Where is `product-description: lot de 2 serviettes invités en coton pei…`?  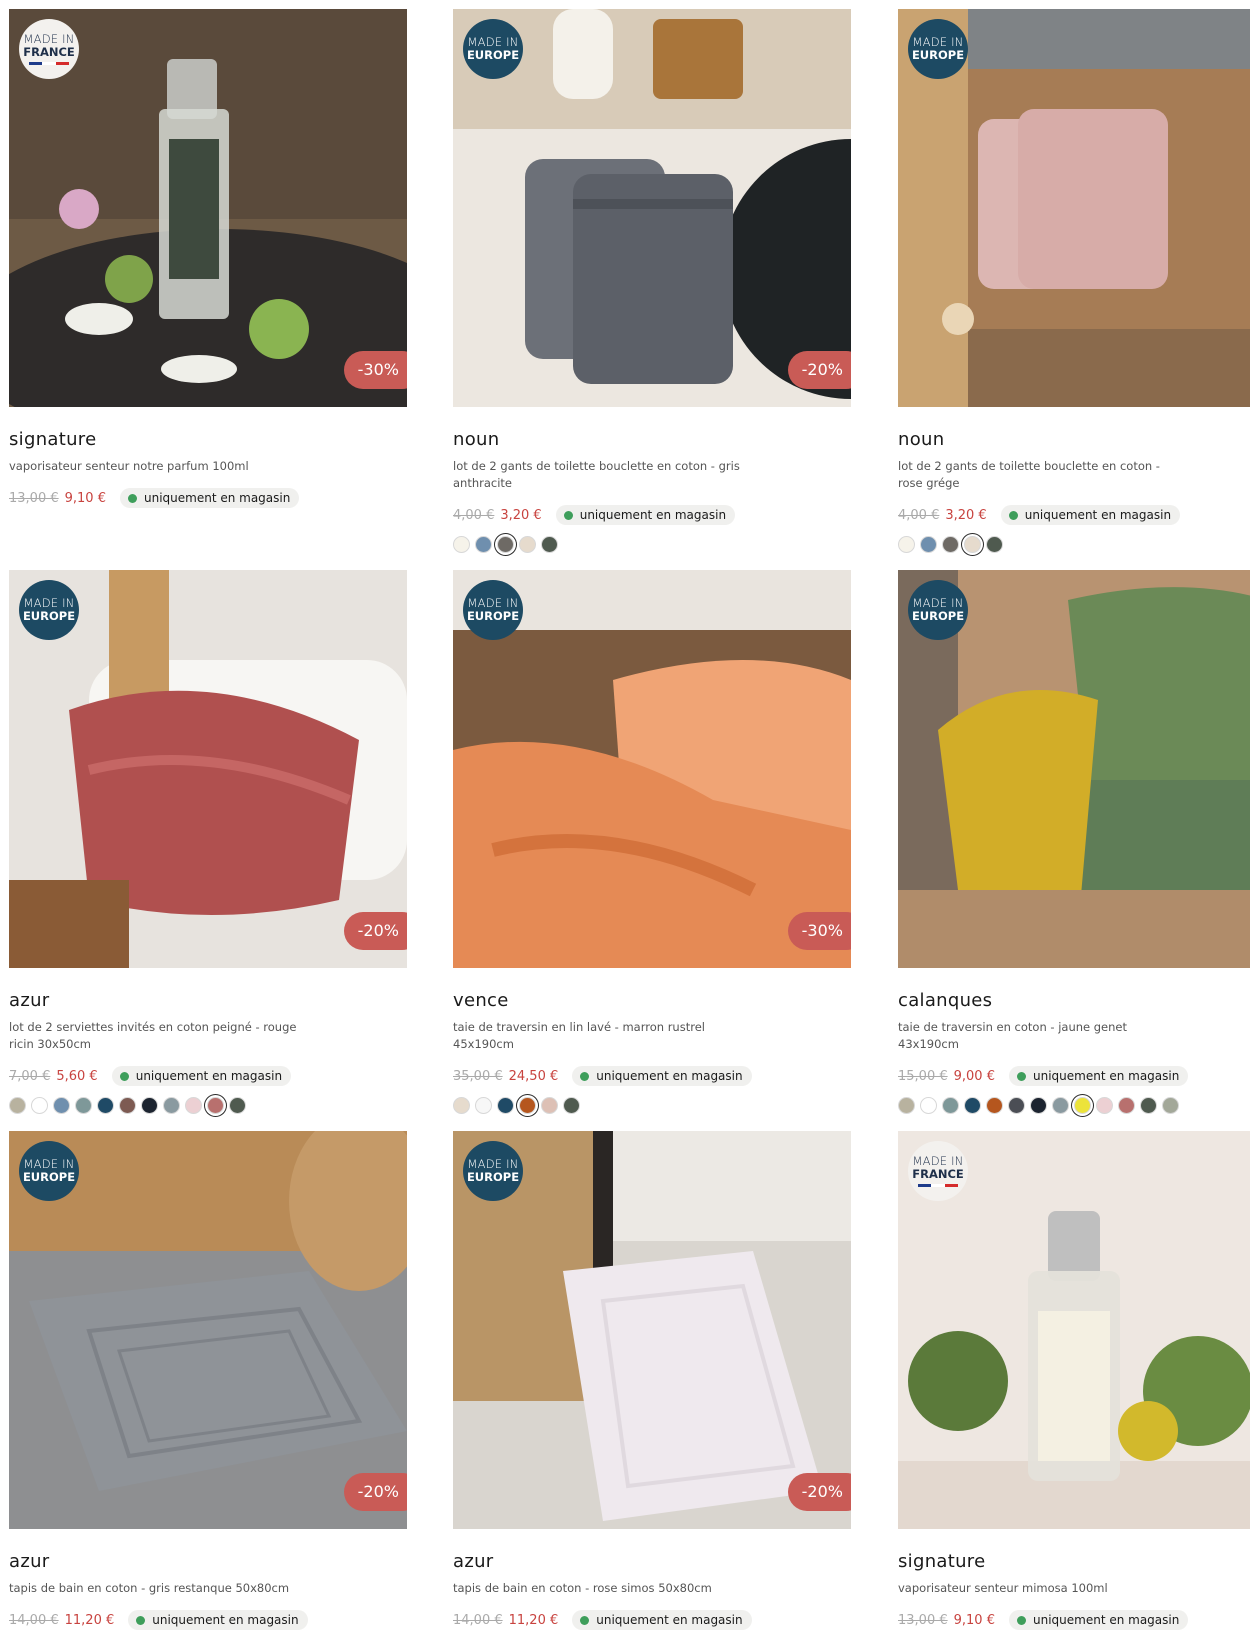
product-description: lot de 2 serviettes invités en coton pei… is located at coordinates (154, 1036).